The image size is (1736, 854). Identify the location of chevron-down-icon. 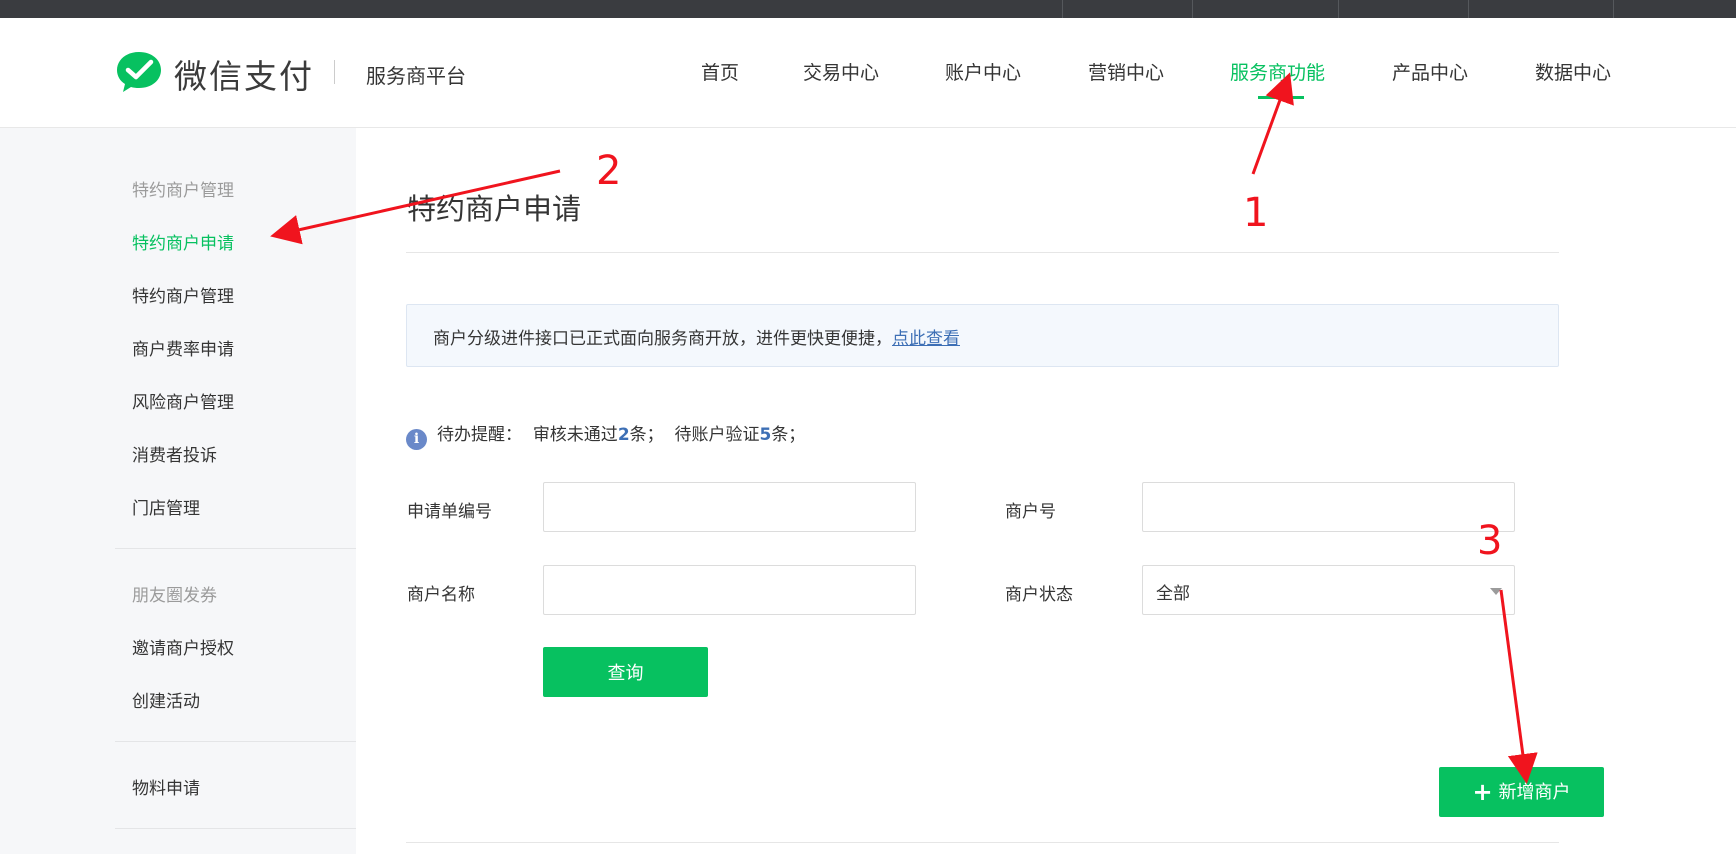
(1496, 591).